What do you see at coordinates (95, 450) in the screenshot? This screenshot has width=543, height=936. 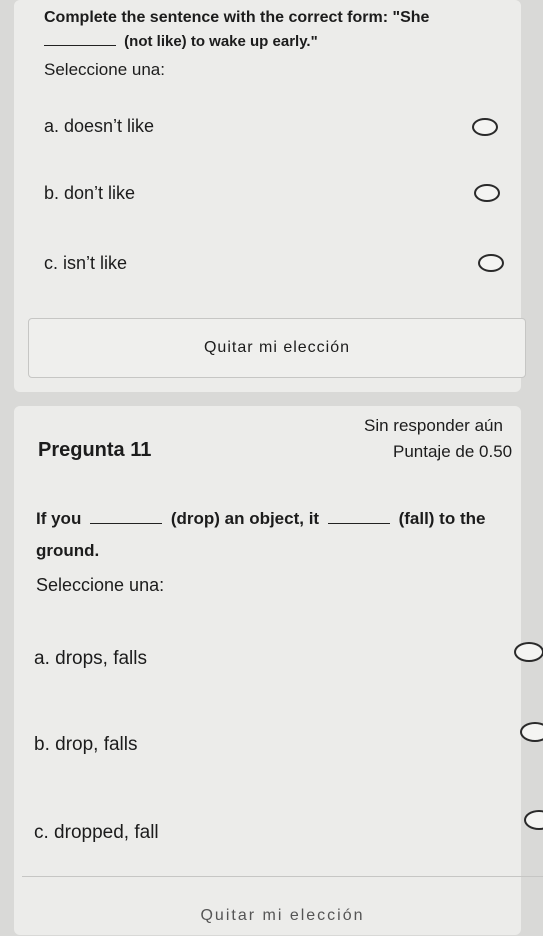 I see `question-title: Pregunta 11` at bounding box center [95, 450].